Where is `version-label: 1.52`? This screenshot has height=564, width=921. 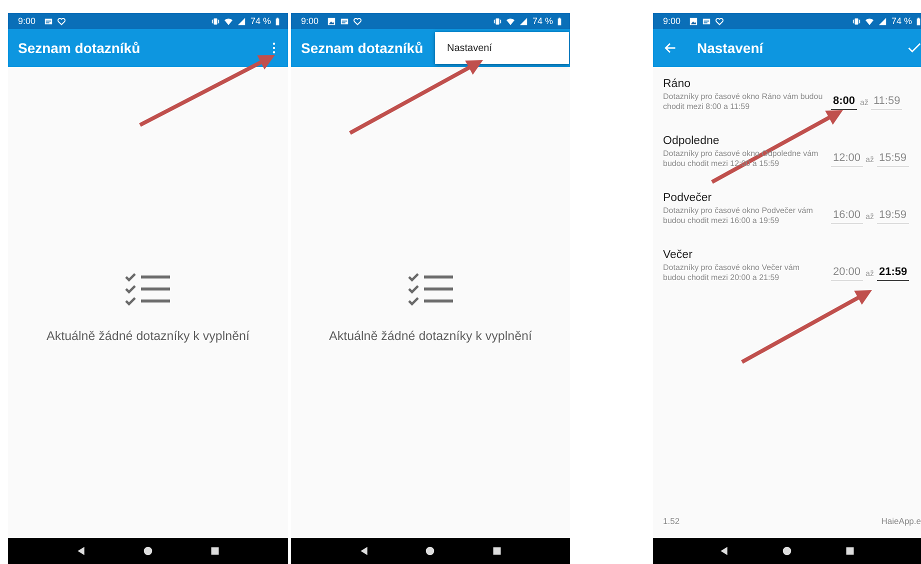 version-label: 1.52 is located at coordinates (671, 522).